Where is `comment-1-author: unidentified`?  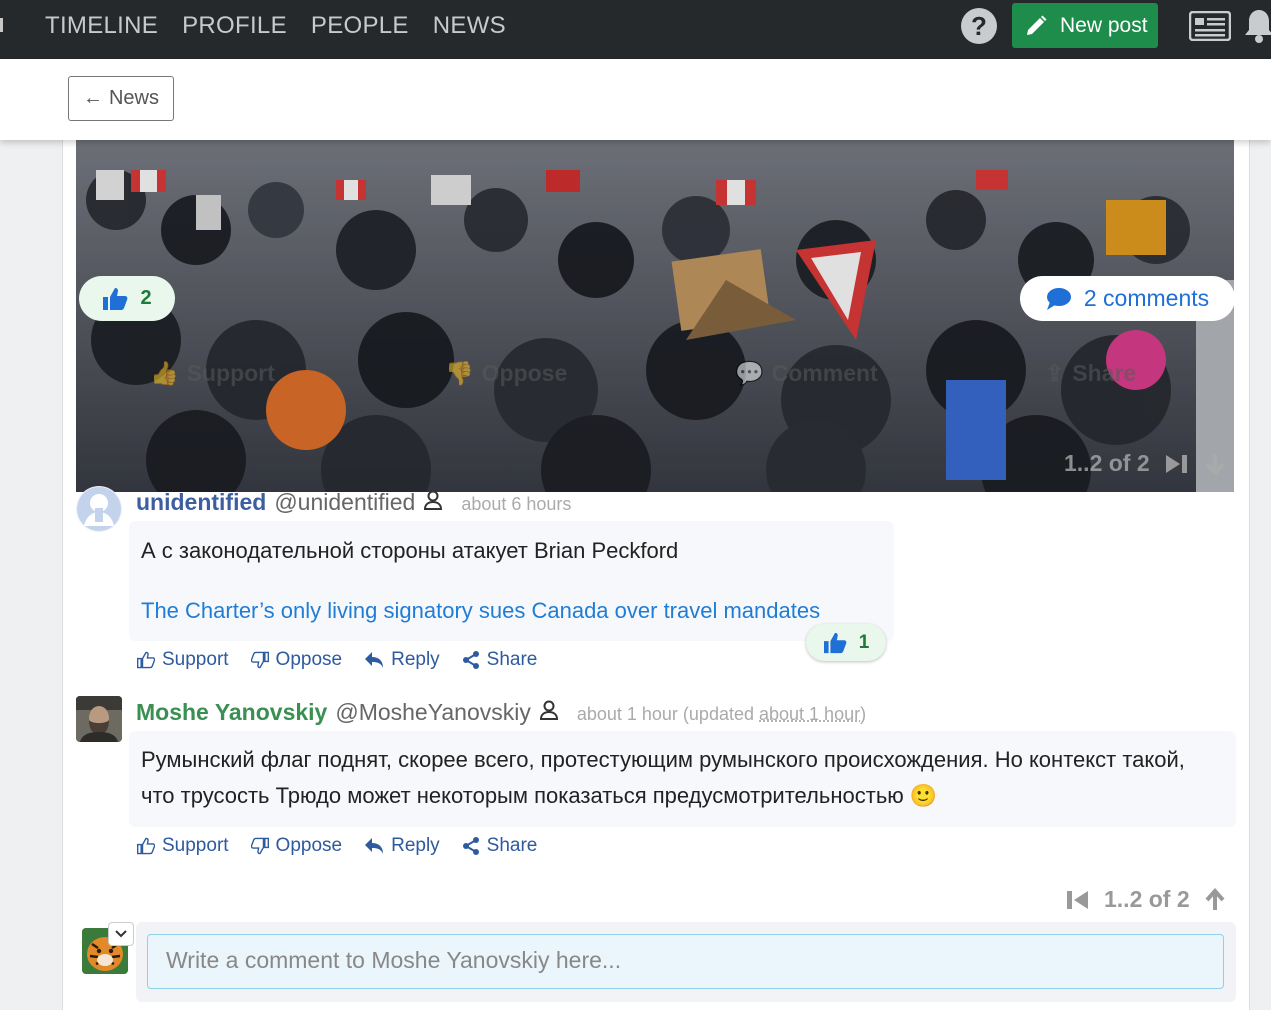 comment-1-author: unidentified is located at coordinates (201, 502).